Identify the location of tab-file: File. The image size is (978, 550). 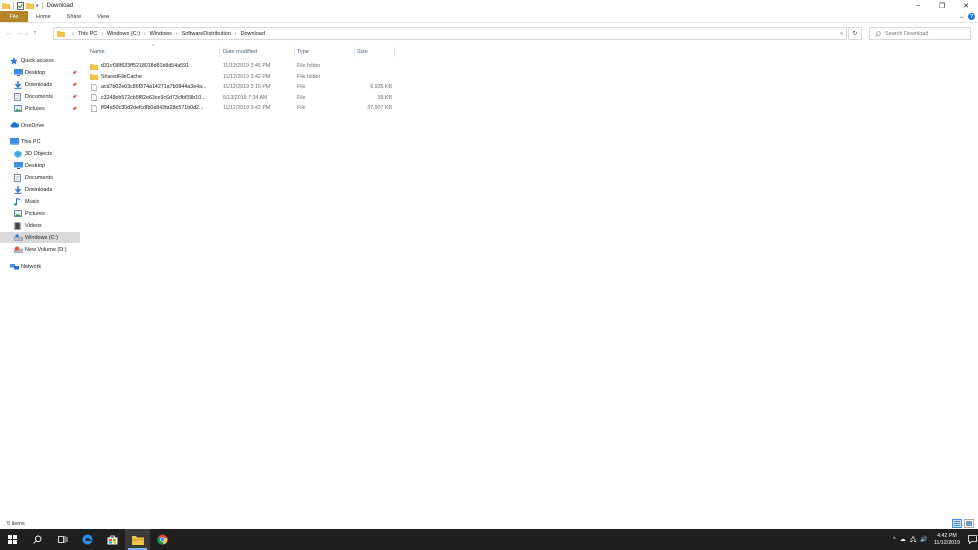
(14, 16).